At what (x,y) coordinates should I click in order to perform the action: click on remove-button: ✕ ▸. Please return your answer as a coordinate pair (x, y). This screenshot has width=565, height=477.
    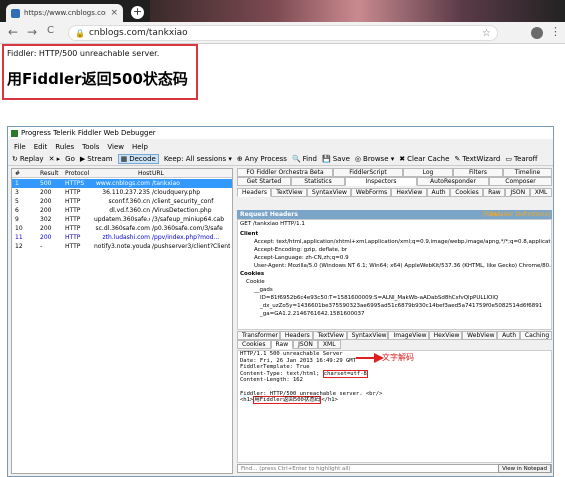
    Looking at the image, I should click on (55, 159).